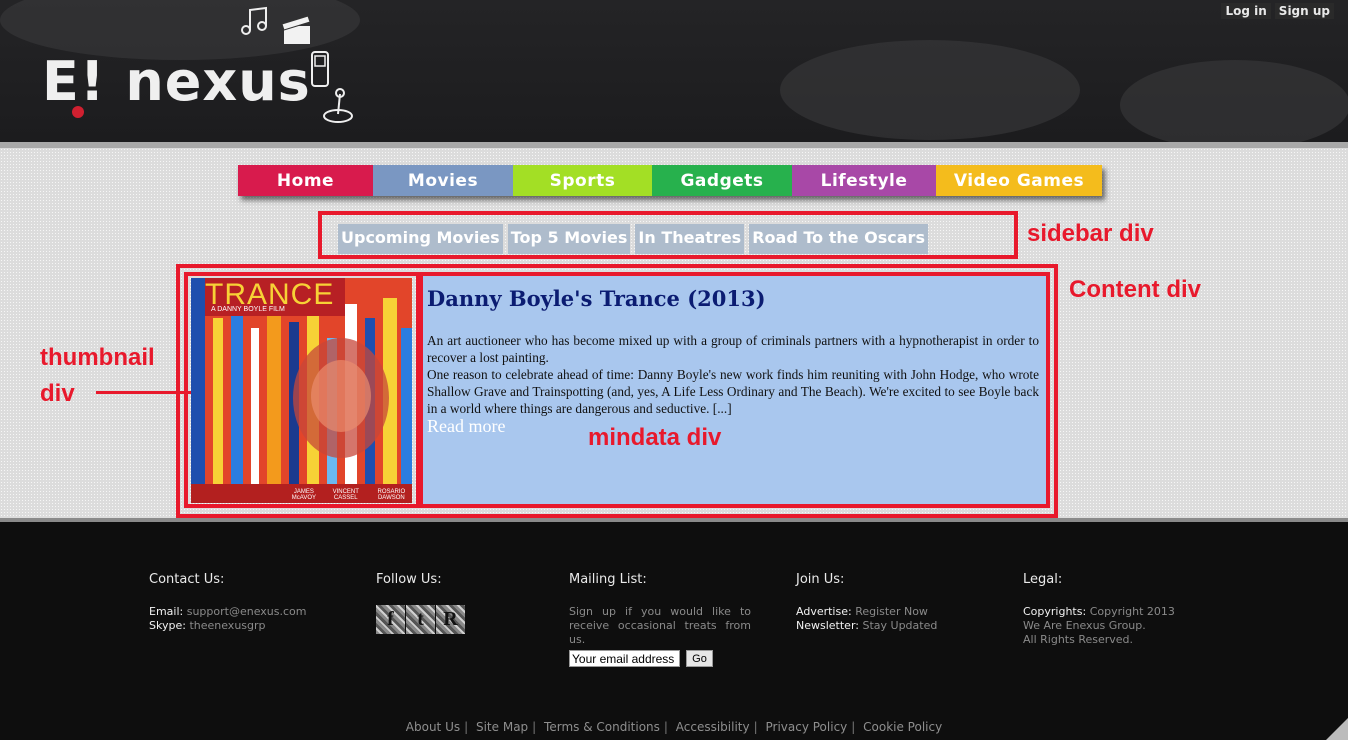 The height and width of the screenshot is (740, 1348). What do you see at coordinates (824, 611) in the screenshot?
I see `advertise-label: Advertise:` at bounding box center [824, 611].